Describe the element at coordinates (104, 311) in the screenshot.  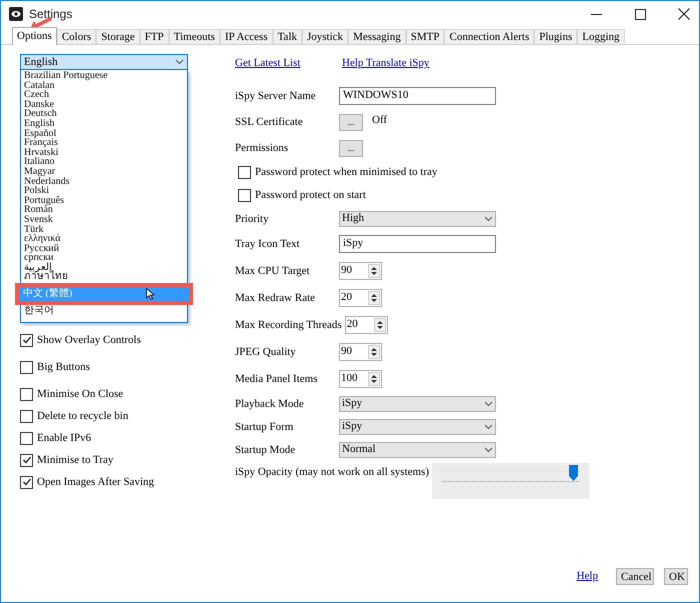
I see `list-item: 한국어` at that location.